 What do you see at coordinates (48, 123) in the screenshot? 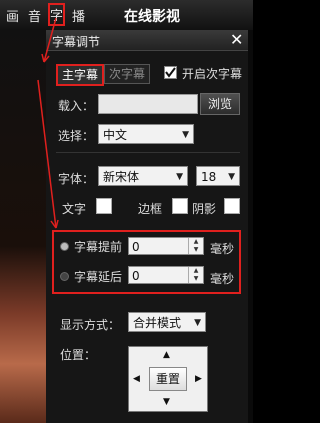
I see `annotation-arrows` at bounding box center [48, 123].